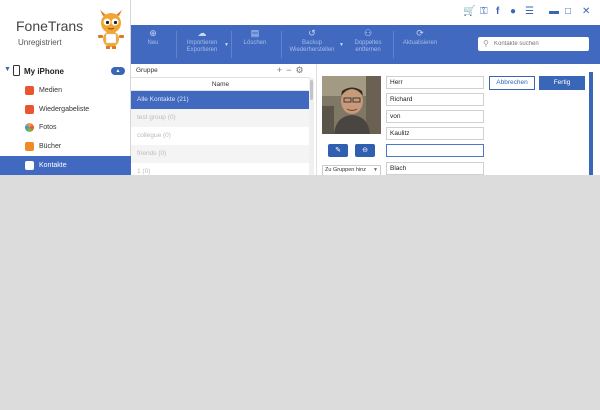 The height and width of the screenshot is (410, 600). I want to click on sidebar-item-books: Bücher, so click(65, 146).